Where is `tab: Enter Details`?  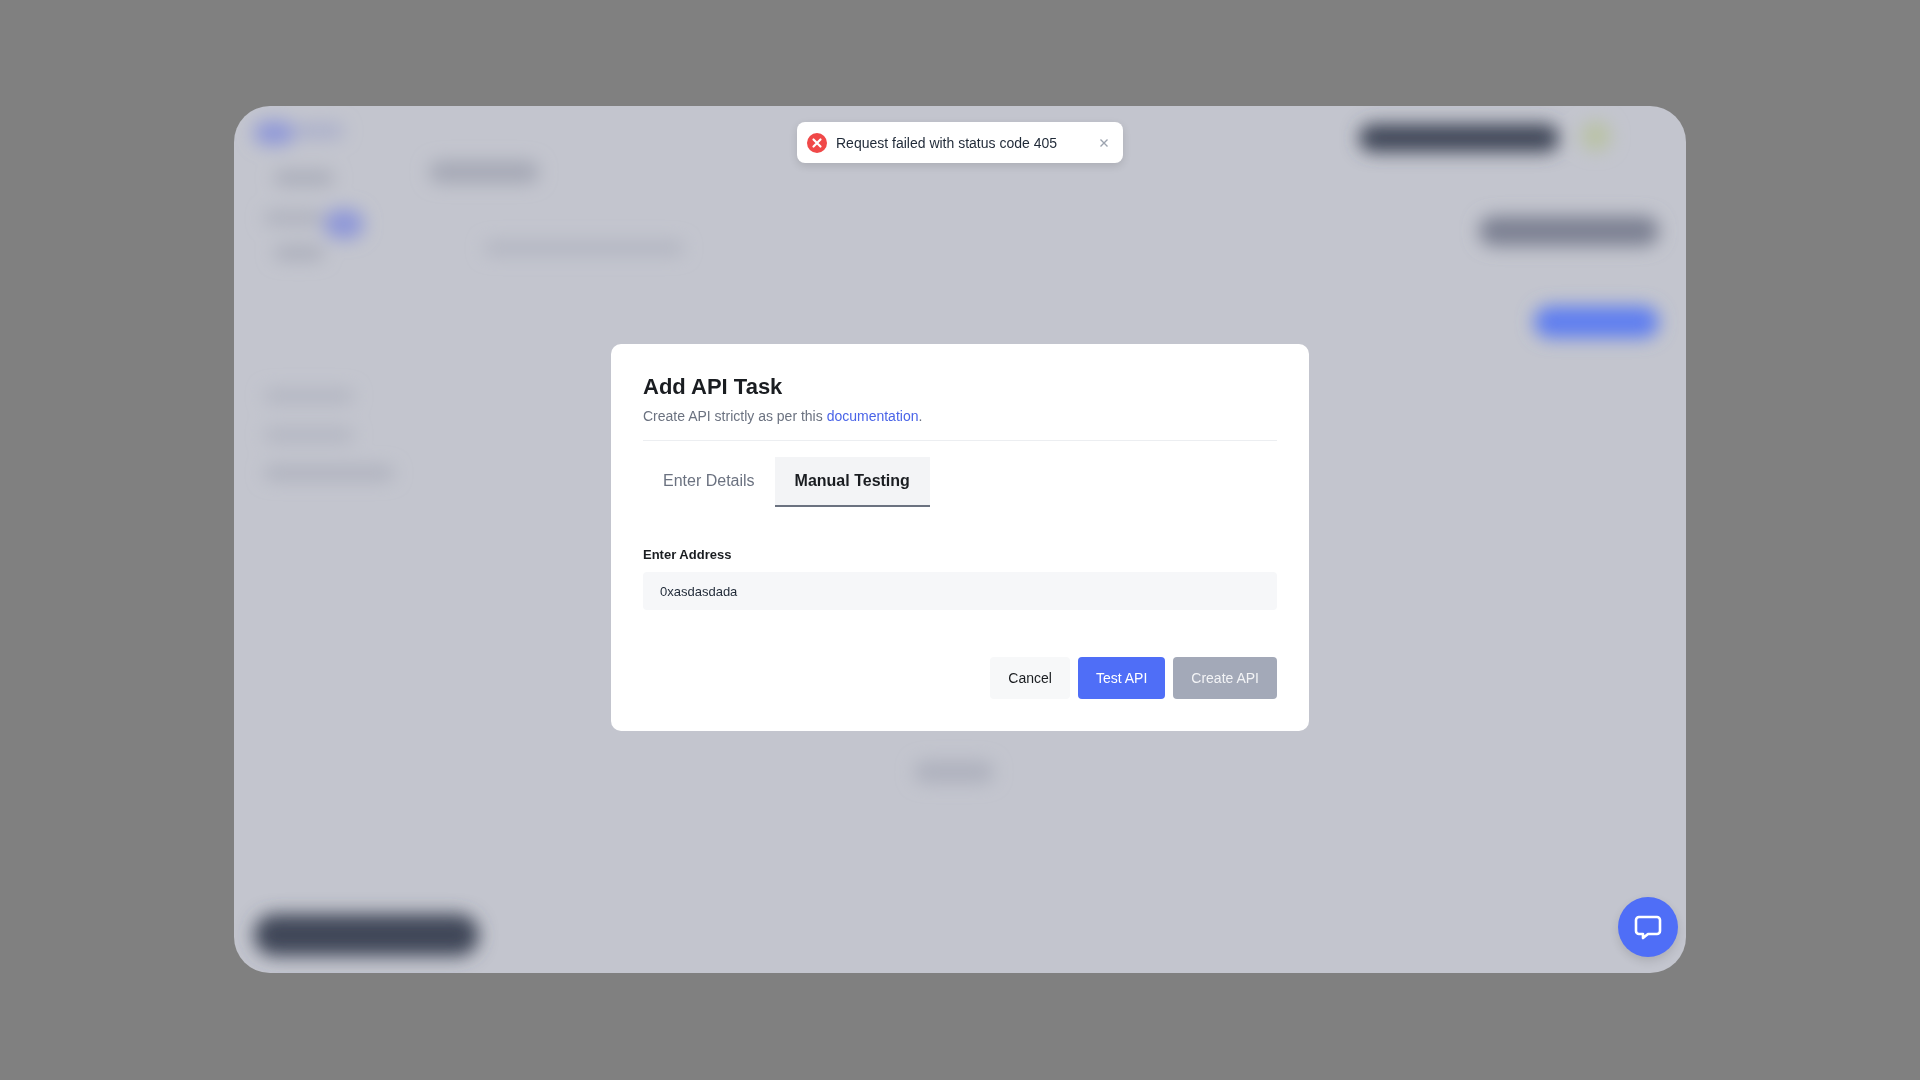 tab: Enter Details is located at coordinates (709, 482).